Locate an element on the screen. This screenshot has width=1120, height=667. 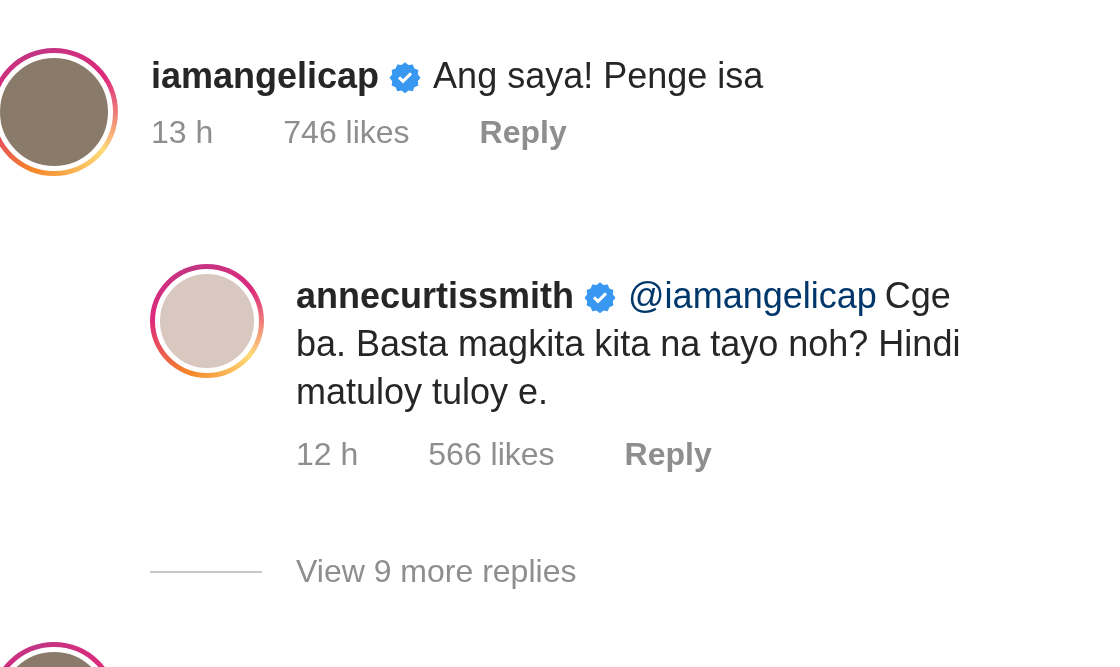
username: annecurtissmith is located at coordinates (435, 295).